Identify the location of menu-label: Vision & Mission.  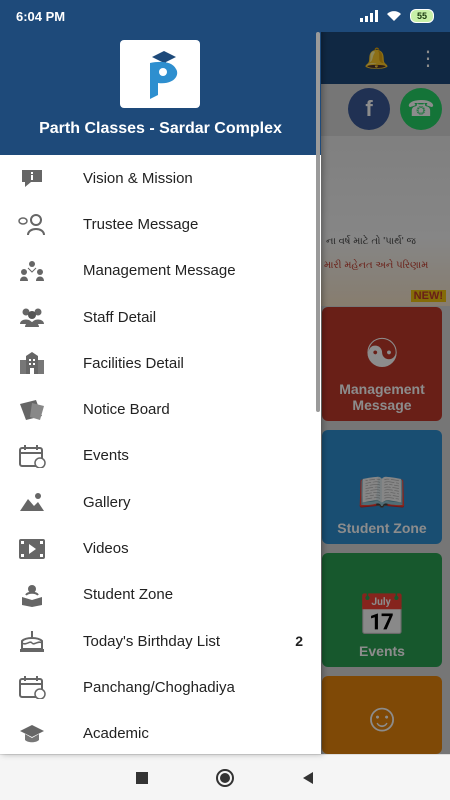
(138, 178).